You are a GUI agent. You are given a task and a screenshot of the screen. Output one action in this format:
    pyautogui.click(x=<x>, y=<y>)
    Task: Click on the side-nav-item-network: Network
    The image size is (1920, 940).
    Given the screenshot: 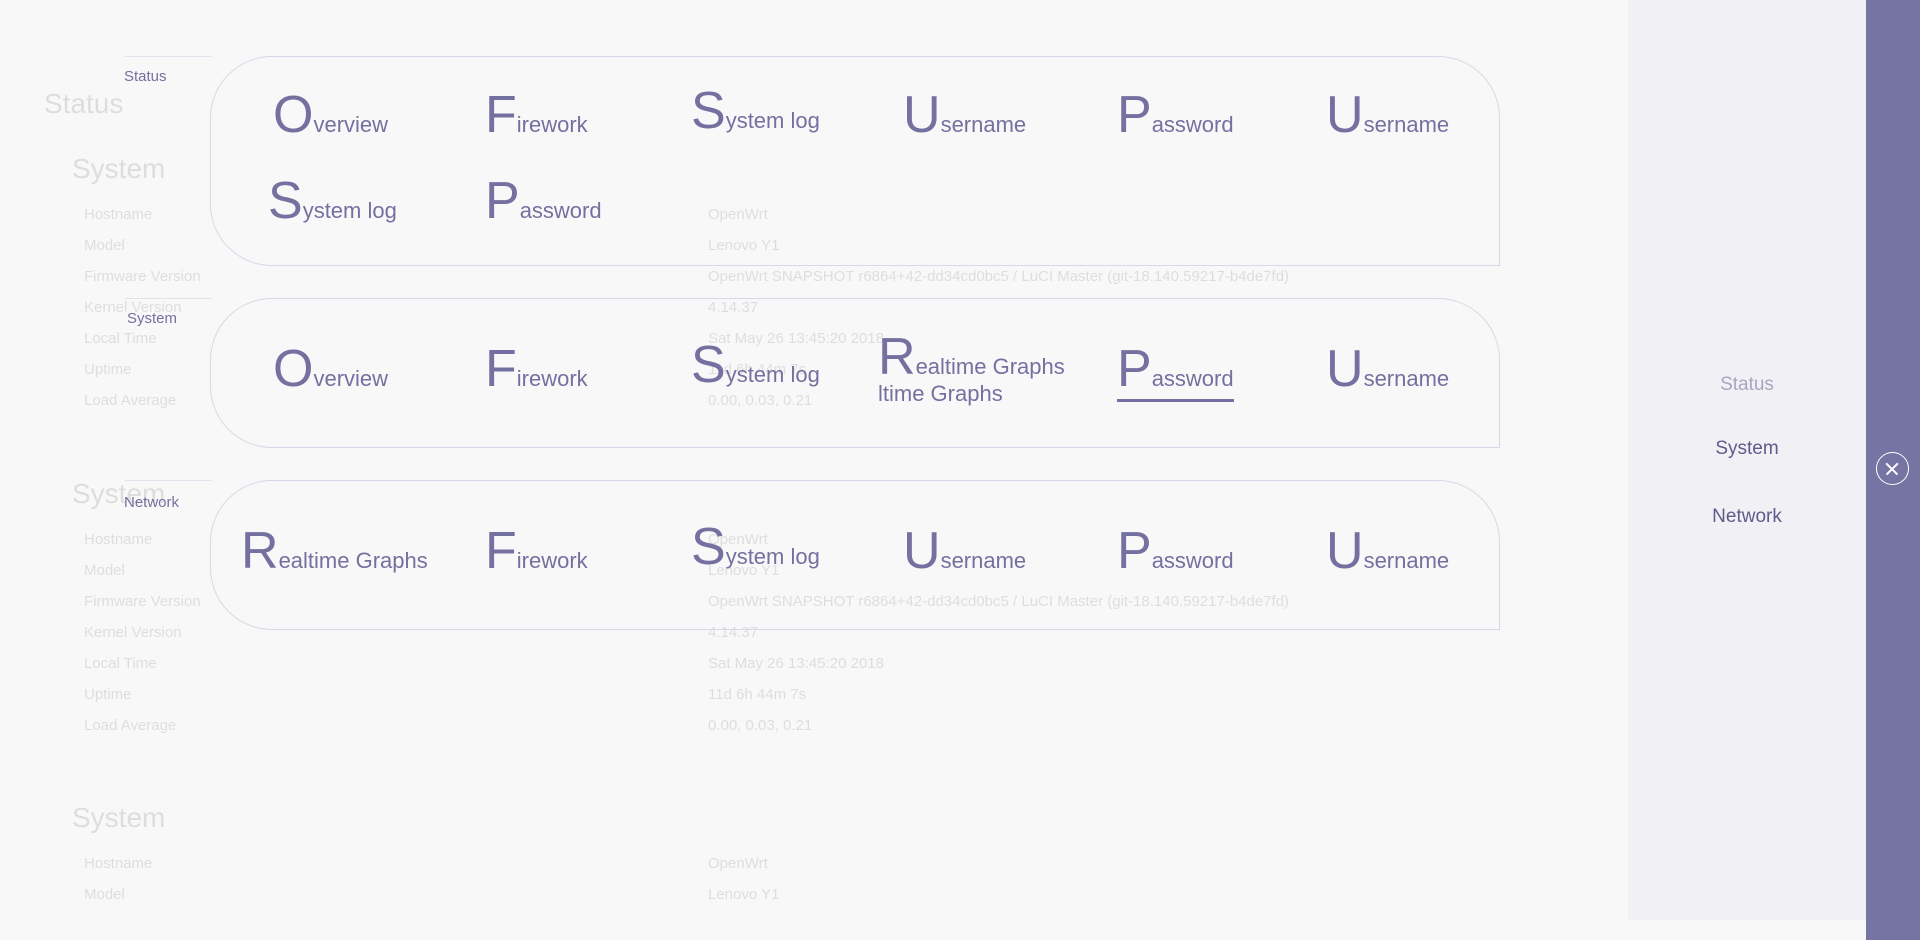 What is the action you would take?
    pyautogui.click(x=1747, y=517)
    